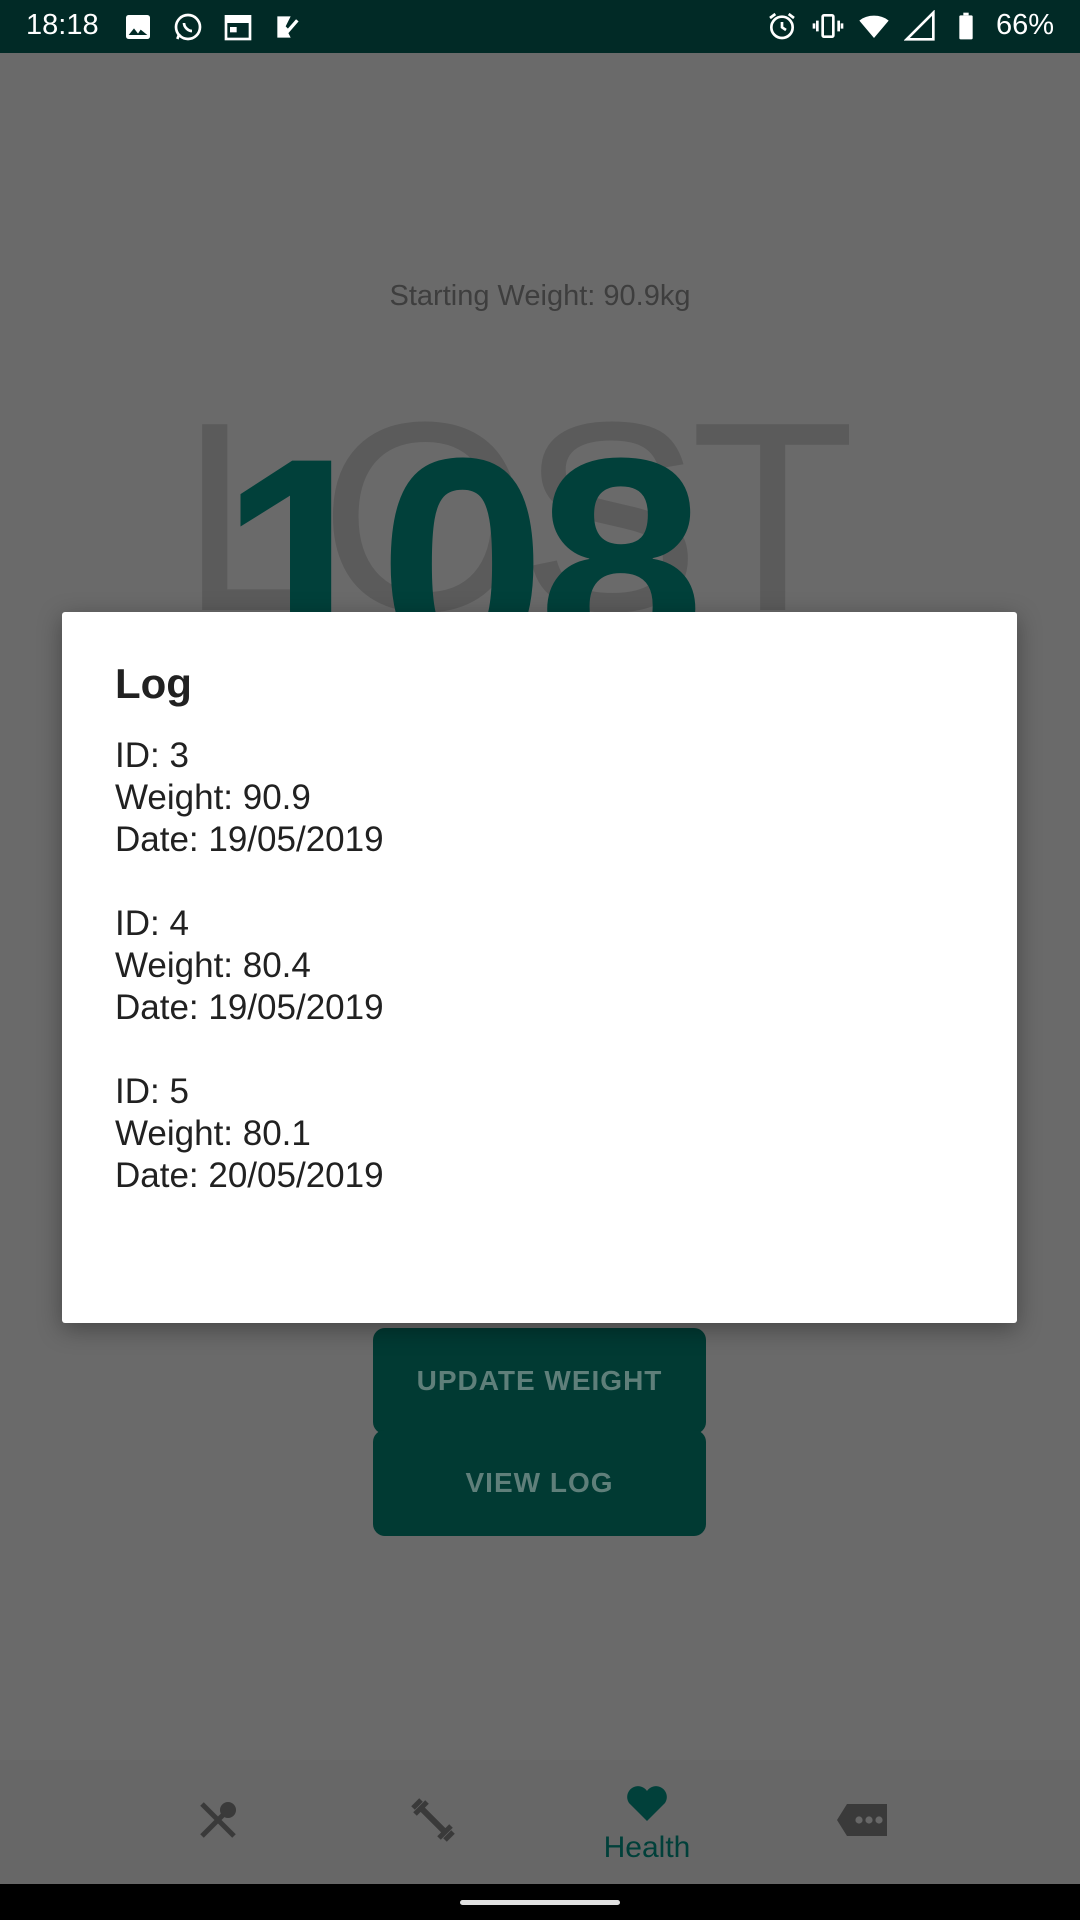 The height and width of the screenshot is (1920, 1080). I want to click on system-icons: 66%, so click(910, 25).